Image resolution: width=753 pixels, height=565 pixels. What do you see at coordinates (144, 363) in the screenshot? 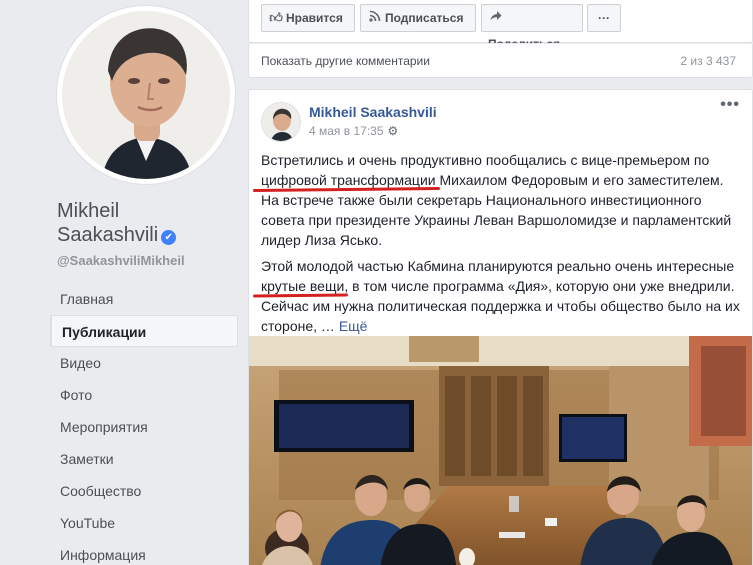
I see `nav-item-videos: Видео` at bounding box center [144, 363].